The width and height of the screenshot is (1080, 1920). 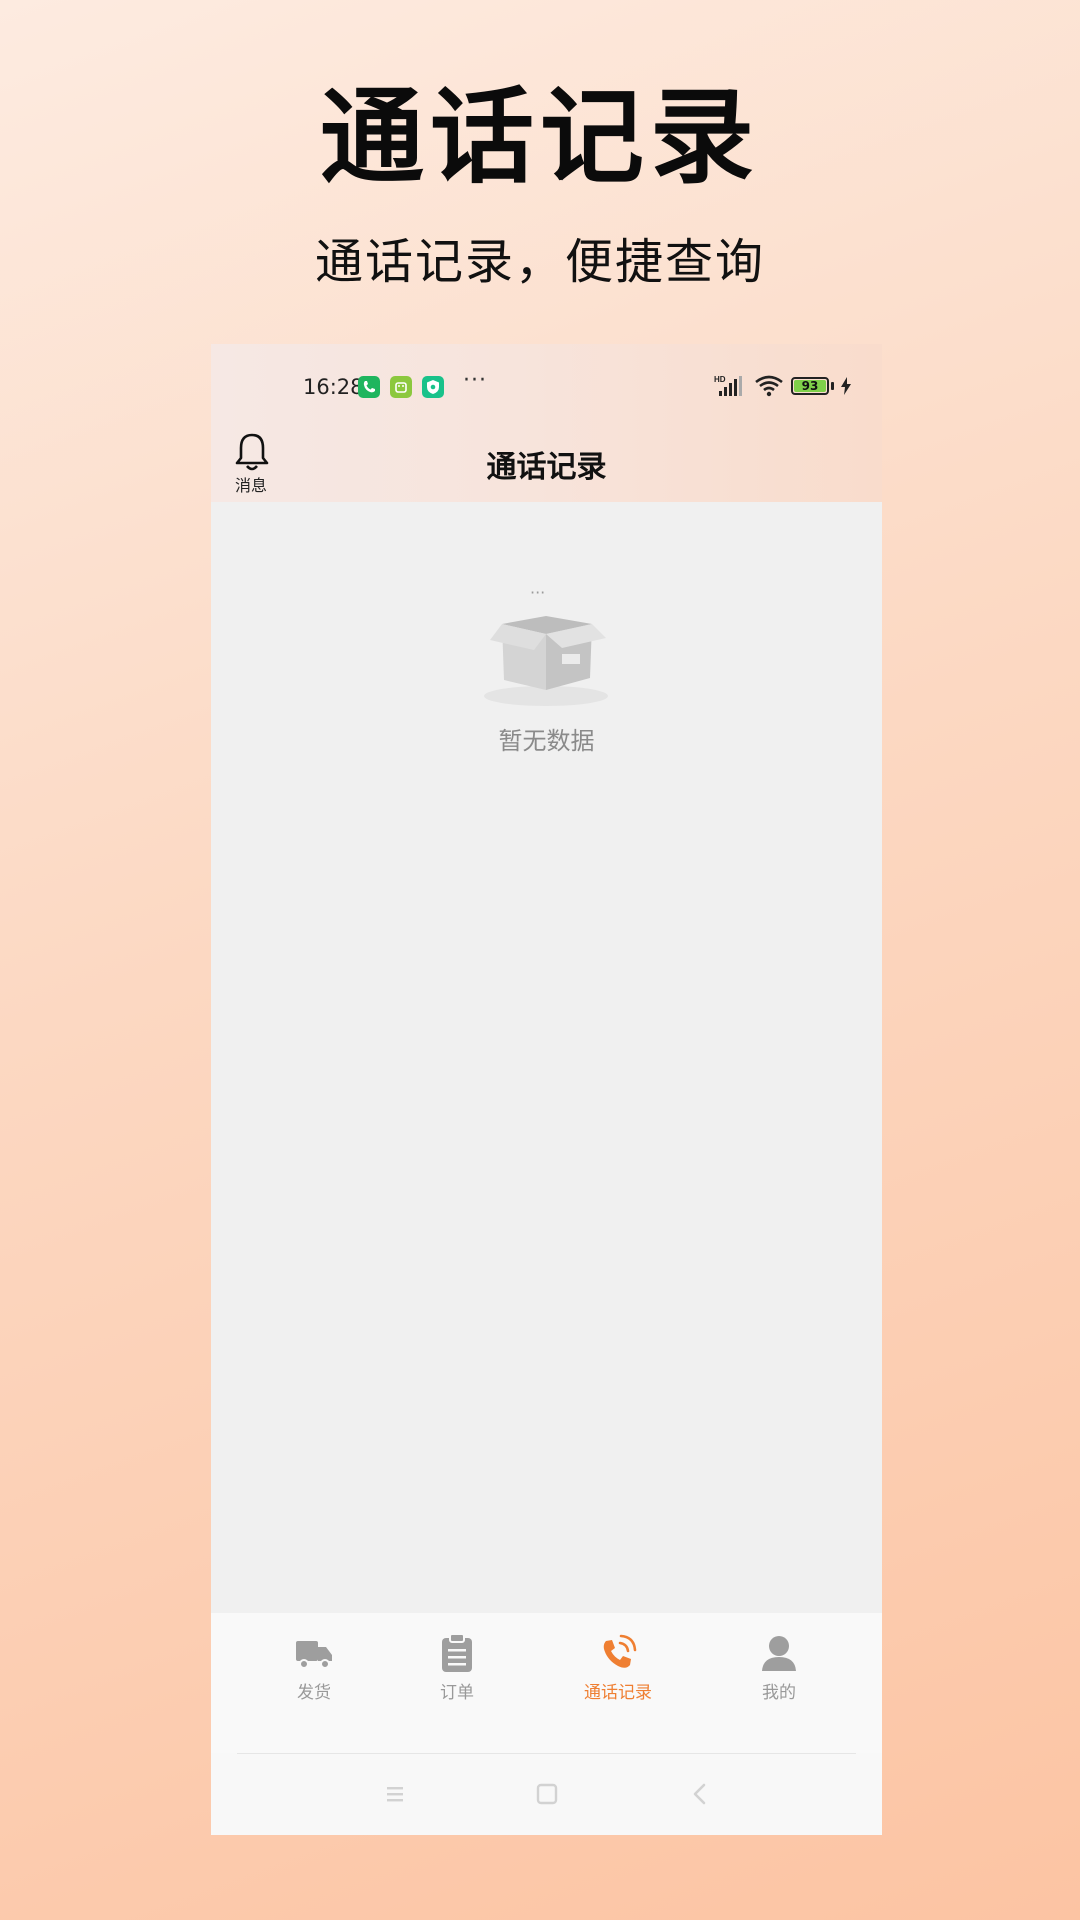 What do you see at coordinates (333, 387) in the screenshot?
I see `status-time: 16:28` at bounding box center [333, 387].